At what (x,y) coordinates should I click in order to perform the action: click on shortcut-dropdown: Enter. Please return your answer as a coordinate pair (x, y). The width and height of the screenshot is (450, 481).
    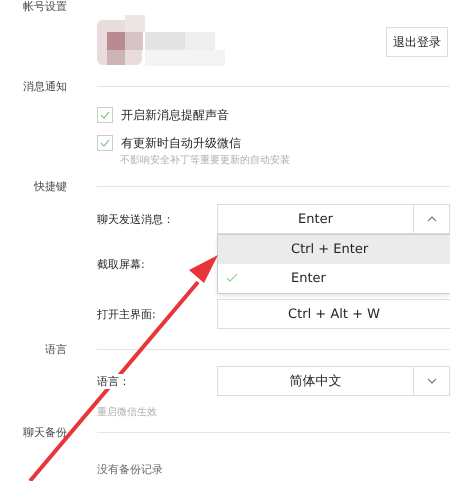
    Looking at the image, I should click on (333, 219).